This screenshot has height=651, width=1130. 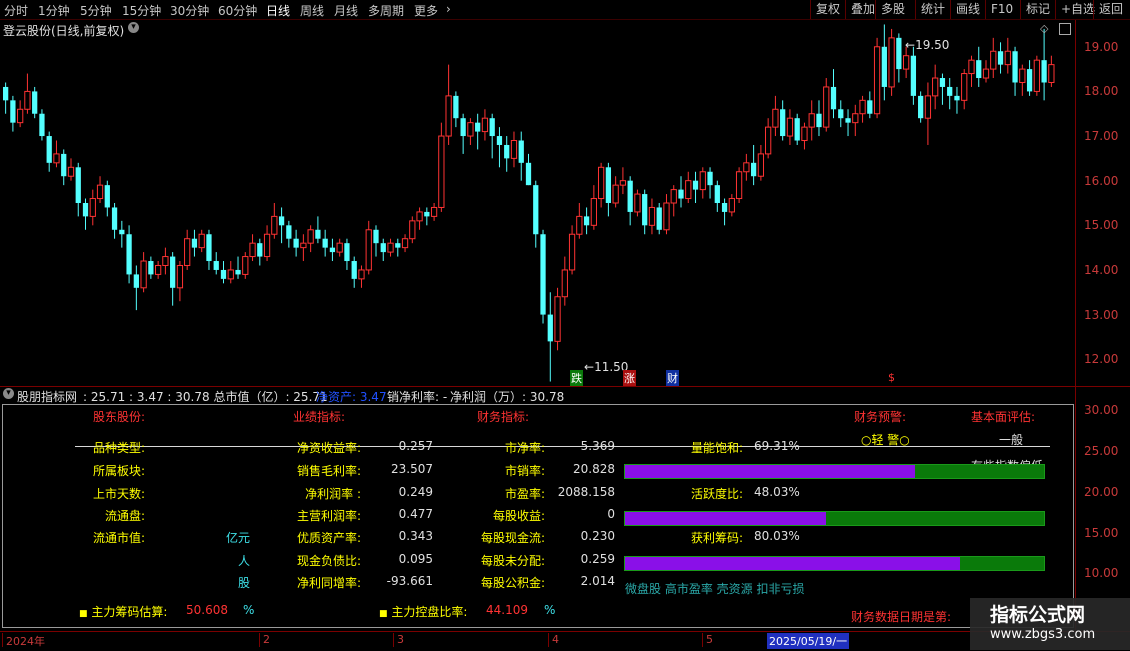 I want to click on performance-label: 现金负债比:, so click(x=328, y=561).